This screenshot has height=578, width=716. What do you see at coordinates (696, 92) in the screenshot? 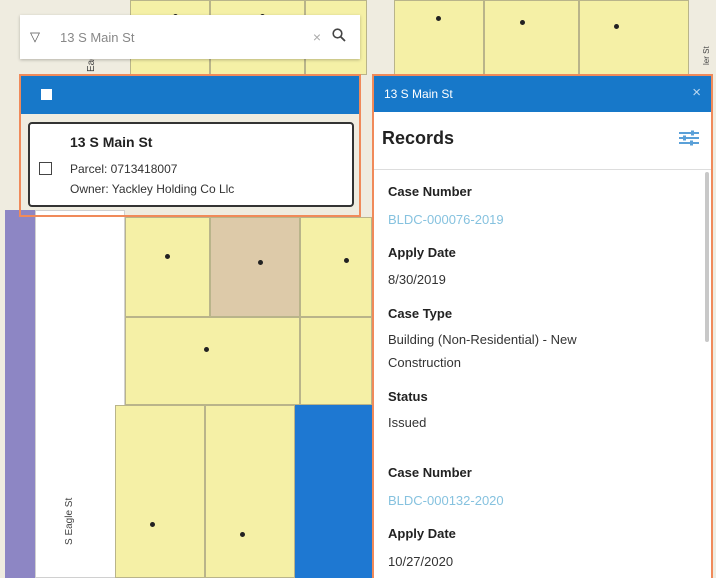
I see `close-icon: ×` at bounding box center [696, 92].